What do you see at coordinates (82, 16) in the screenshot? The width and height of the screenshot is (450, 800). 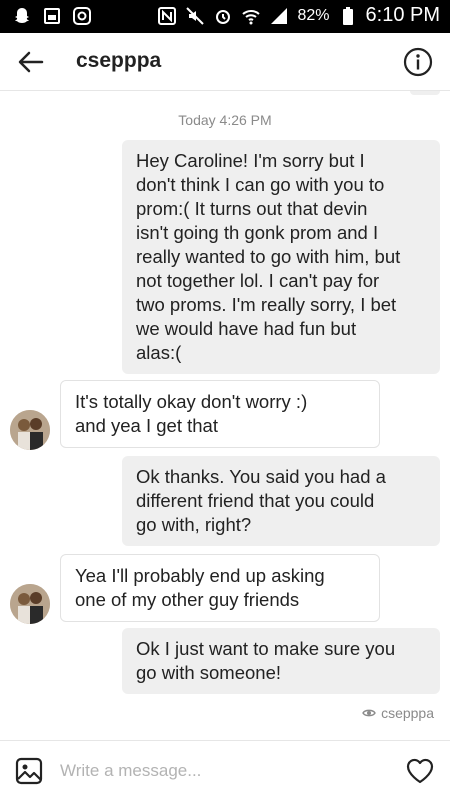 I see `instagram-icon` at bounding box center [82, 16].